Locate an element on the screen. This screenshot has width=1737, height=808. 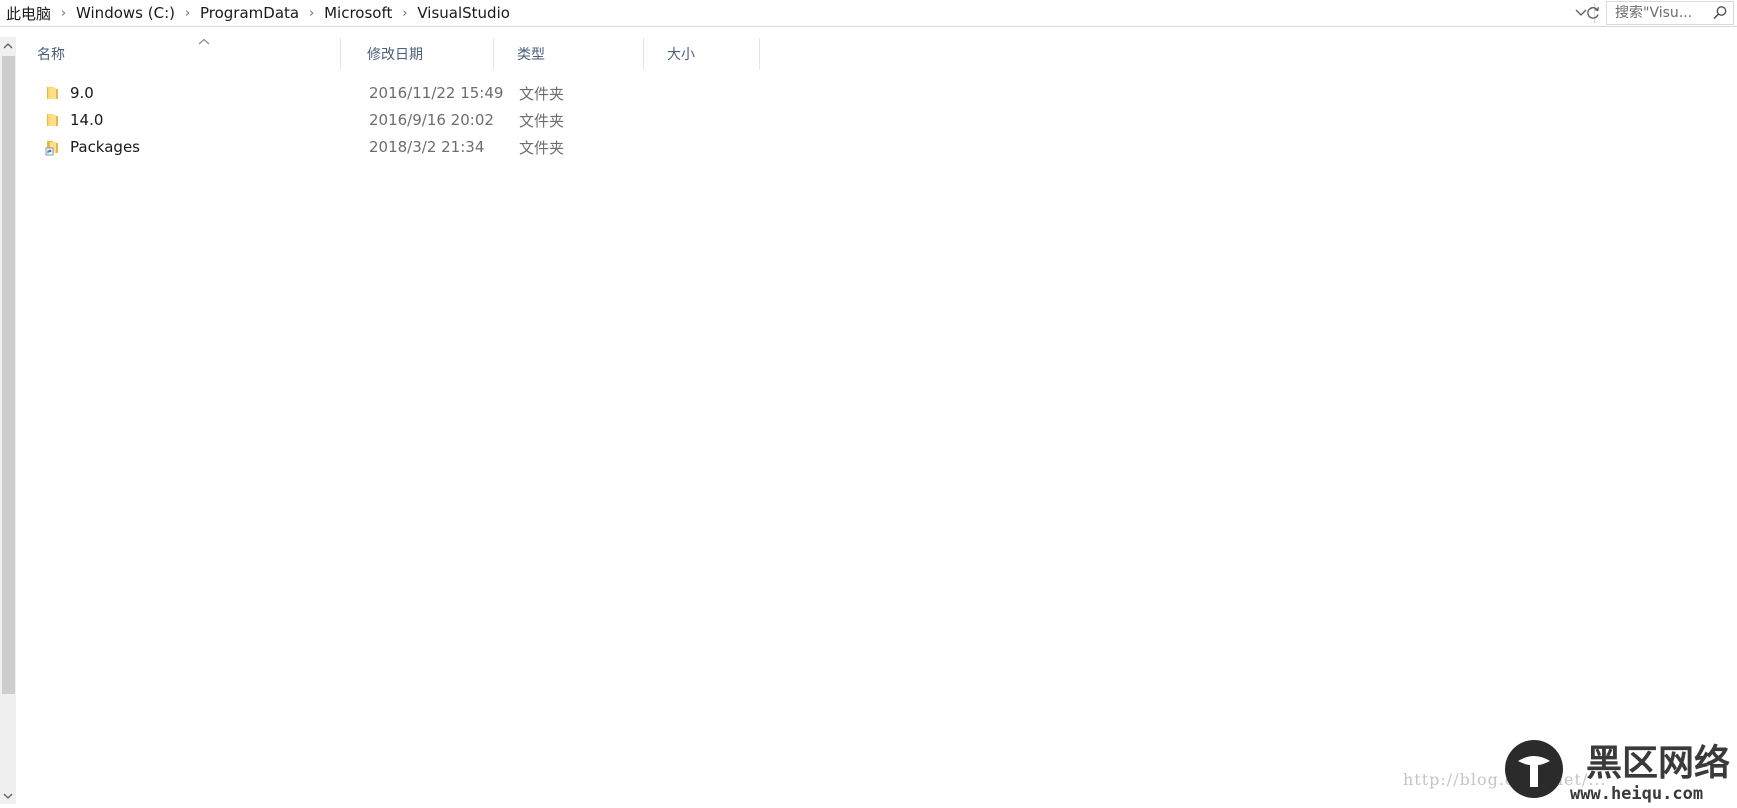
column-header-row: 名称 修改日期 类型 大小 is located at coordinates (876, 54).